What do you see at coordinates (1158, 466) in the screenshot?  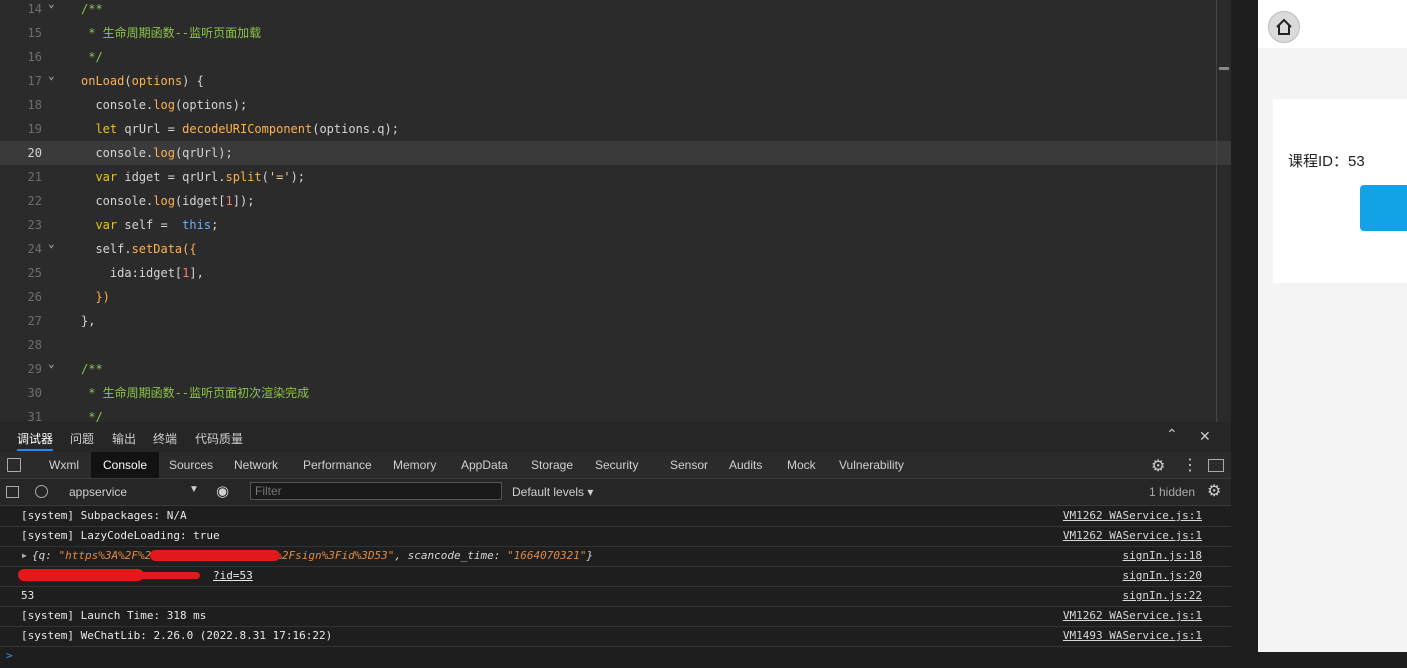 I see `gear-icon: ⚙` at bounding box center [1158, 466].